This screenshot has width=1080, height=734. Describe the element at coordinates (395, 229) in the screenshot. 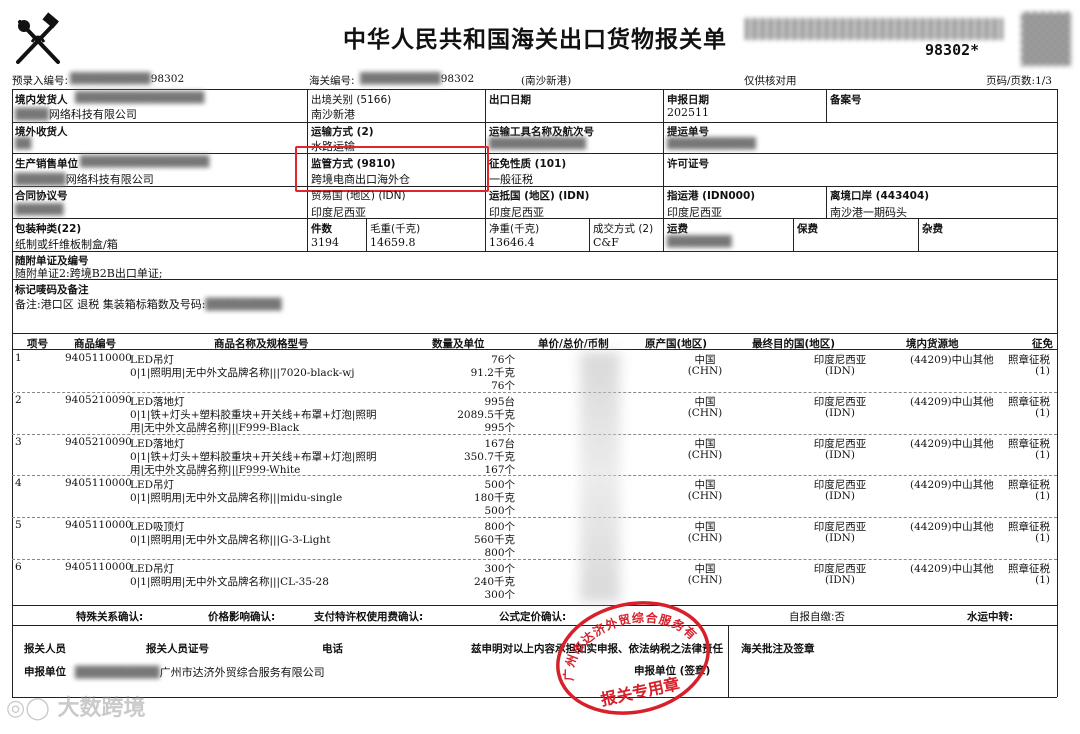

I see `gross-weight-label: 毛重(千克)` at that location.